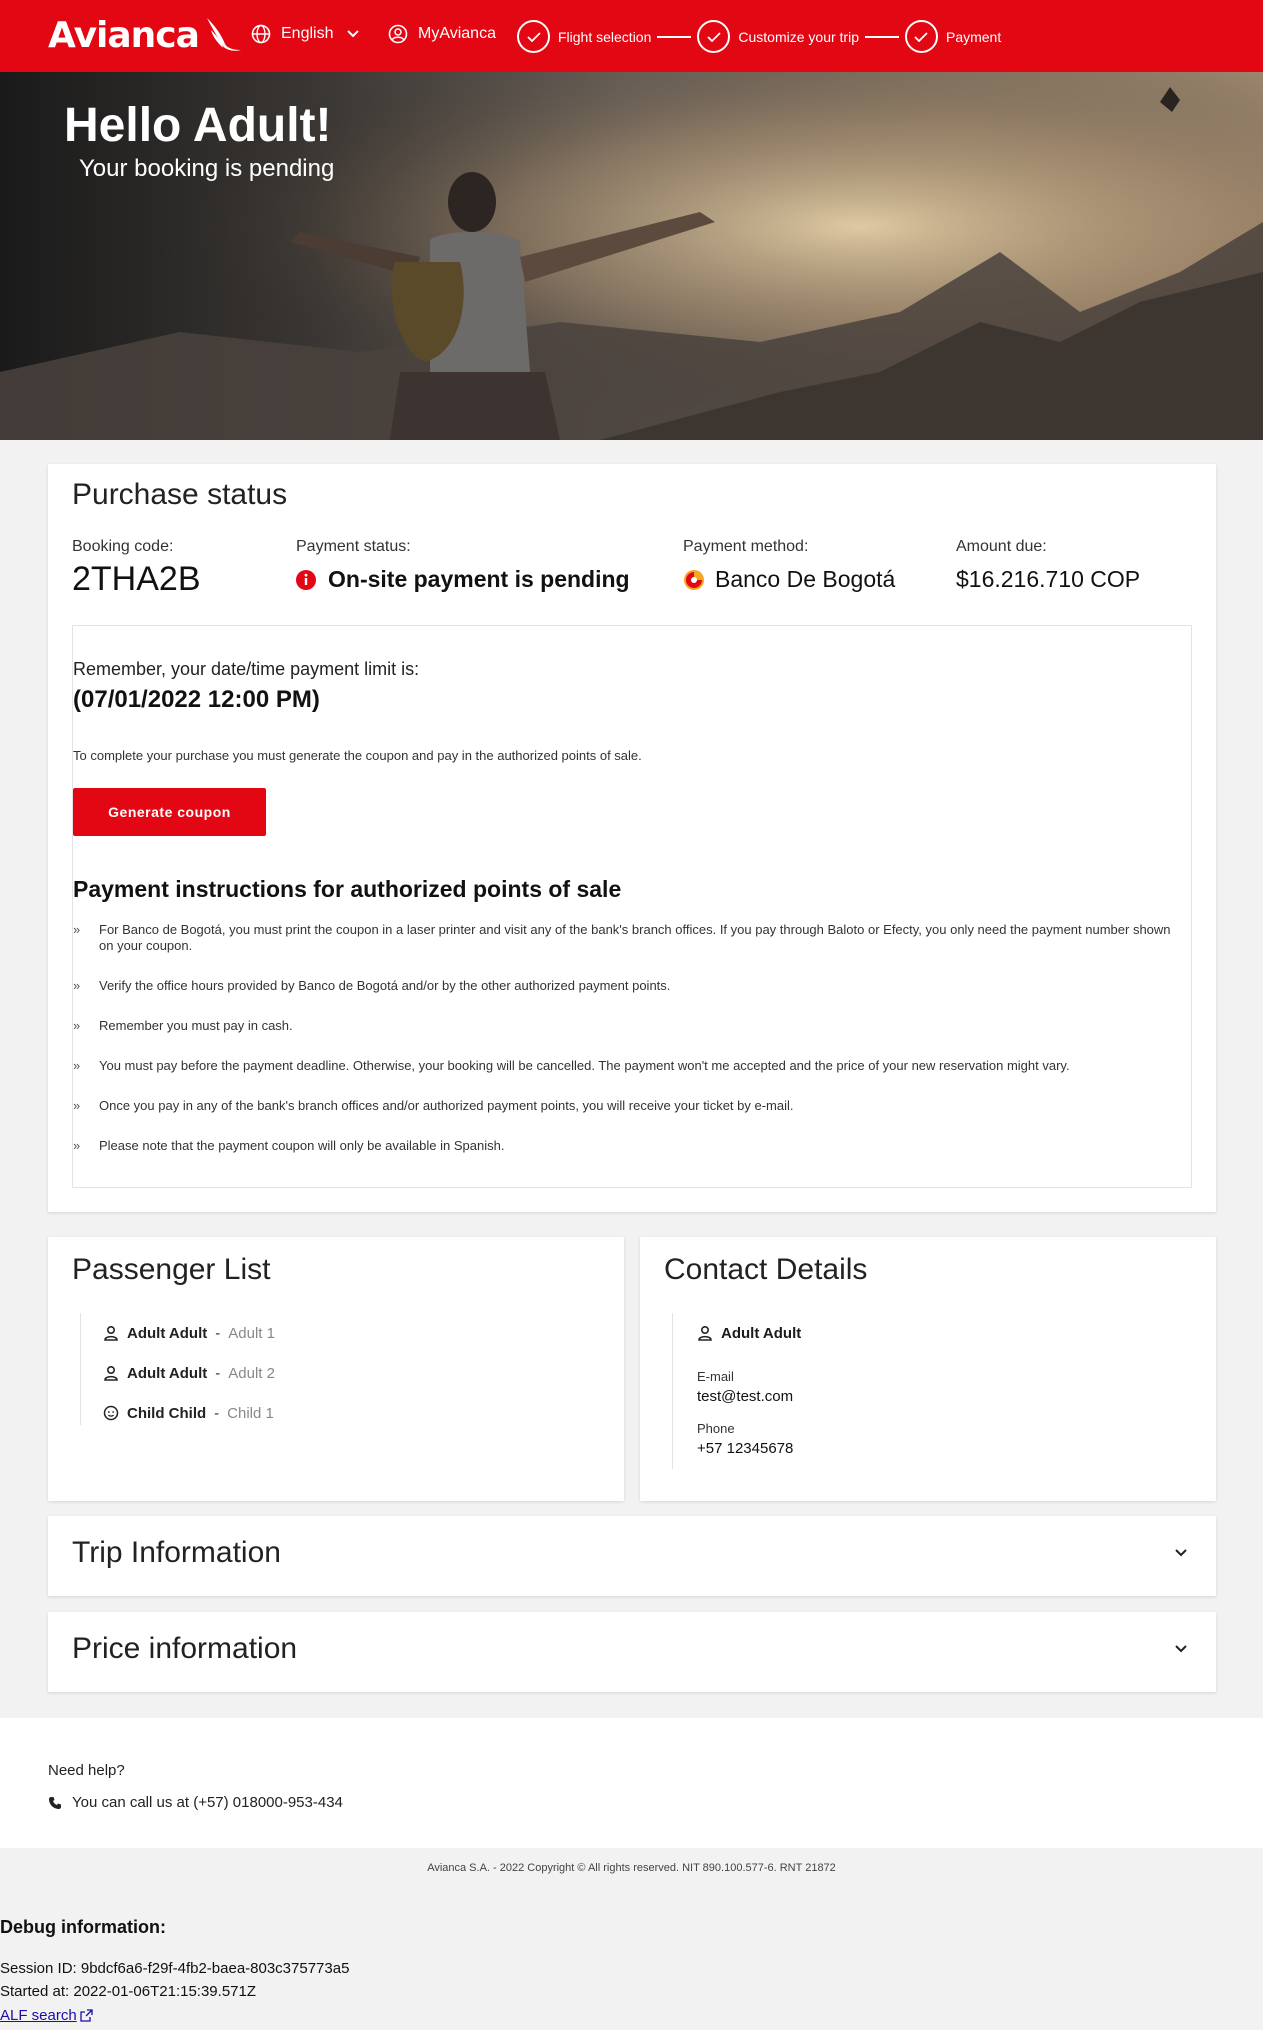  I want to click on booking-code-block: Booking code: 2THA2B, so click(136, 568).